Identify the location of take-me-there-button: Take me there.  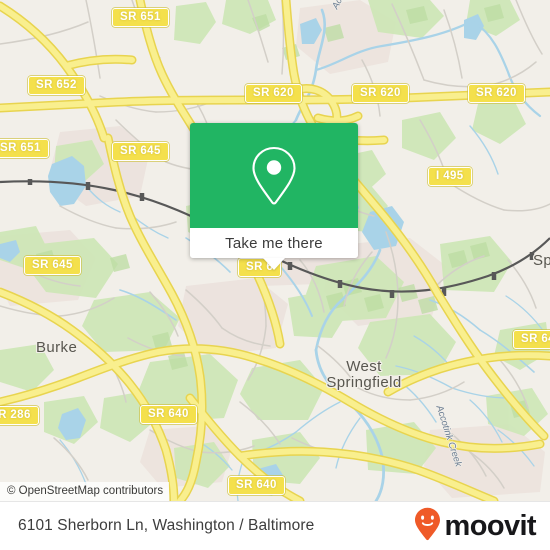
(274, 243).